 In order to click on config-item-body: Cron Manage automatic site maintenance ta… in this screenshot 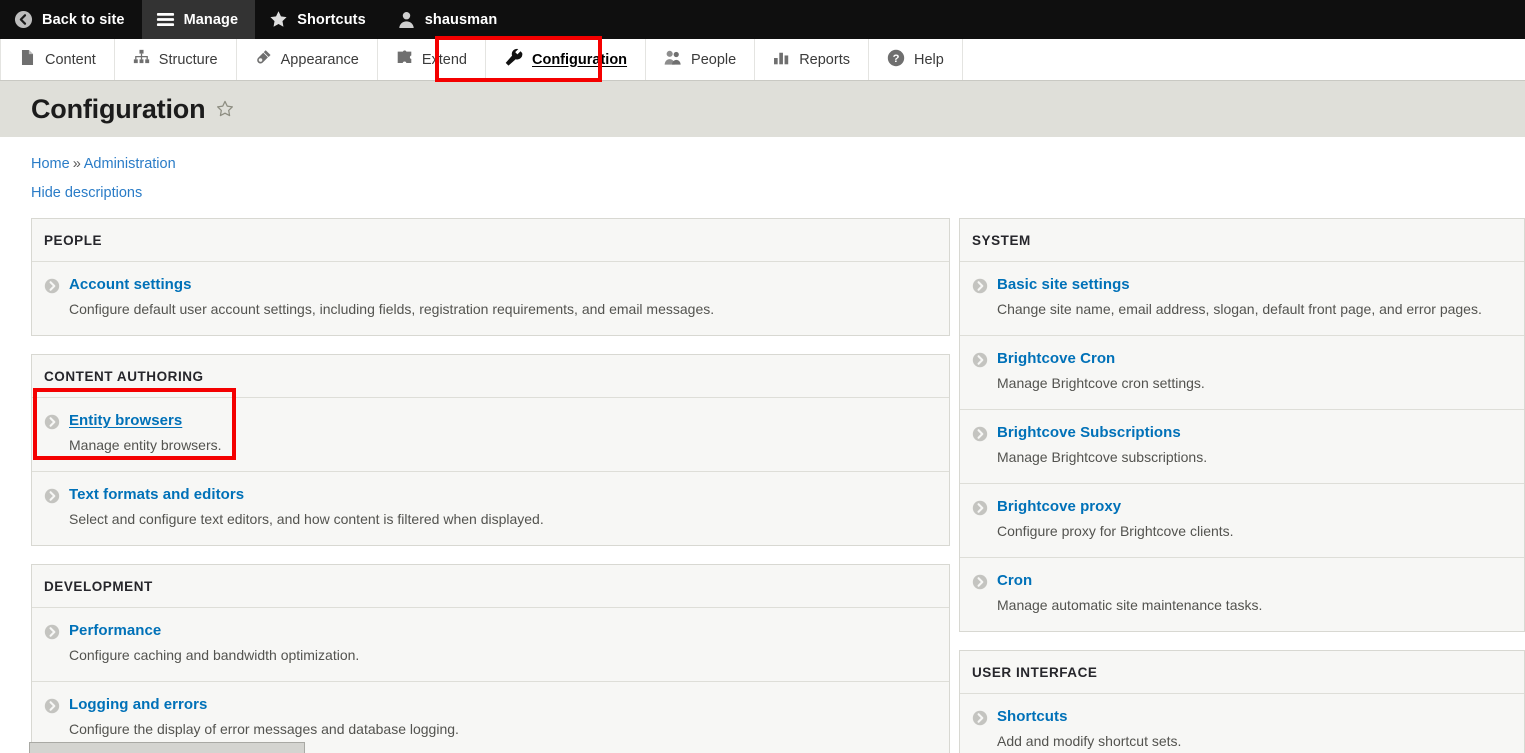, I will do `click(1254, 593)`.